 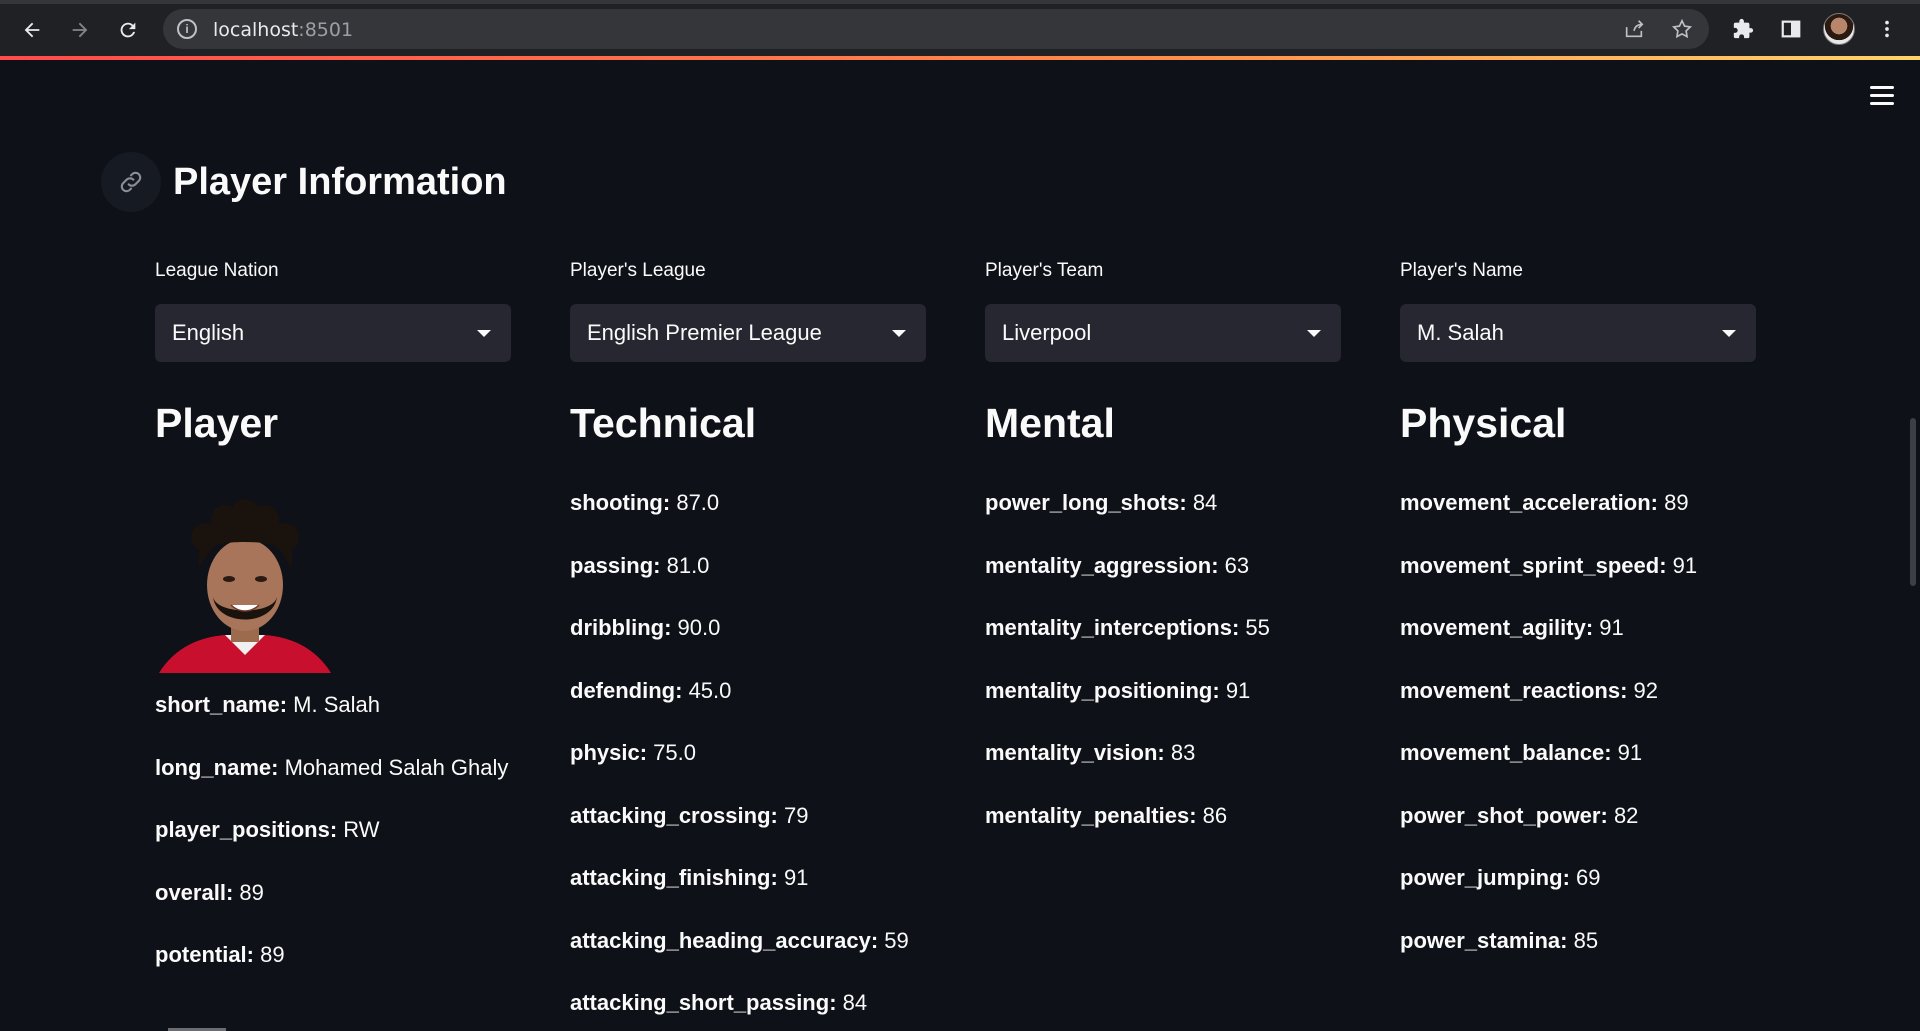 I want to click on hamburger-icon, so click(x=1882, y=96).